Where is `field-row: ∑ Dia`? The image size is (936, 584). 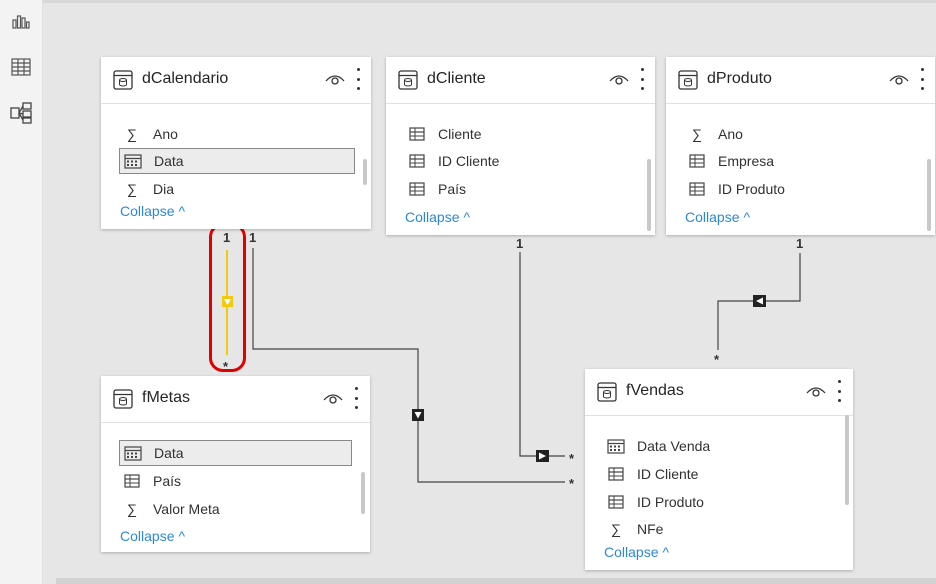 field-row: ∑ Dia is located at coordinates (236, 186).